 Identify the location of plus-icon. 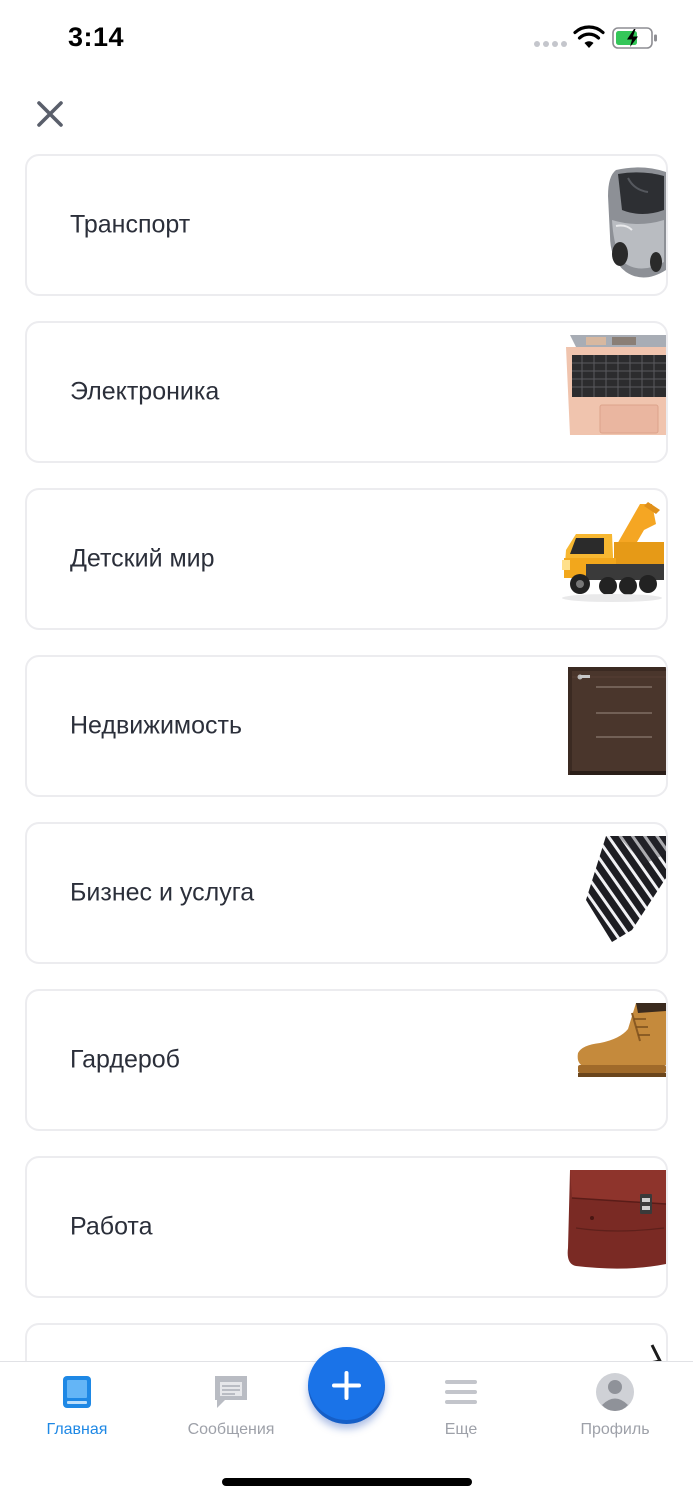
(346, 1385).